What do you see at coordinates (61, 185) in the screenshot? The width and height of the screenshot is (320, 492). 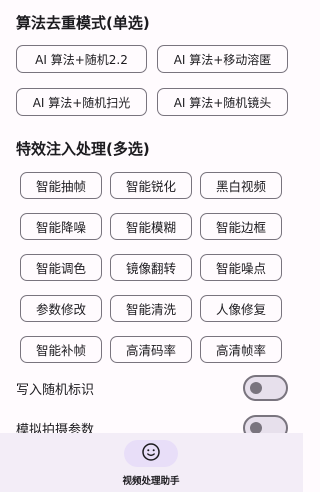 I see `effect-option-button: 智能抽帧` at bounding box center [61, 185].